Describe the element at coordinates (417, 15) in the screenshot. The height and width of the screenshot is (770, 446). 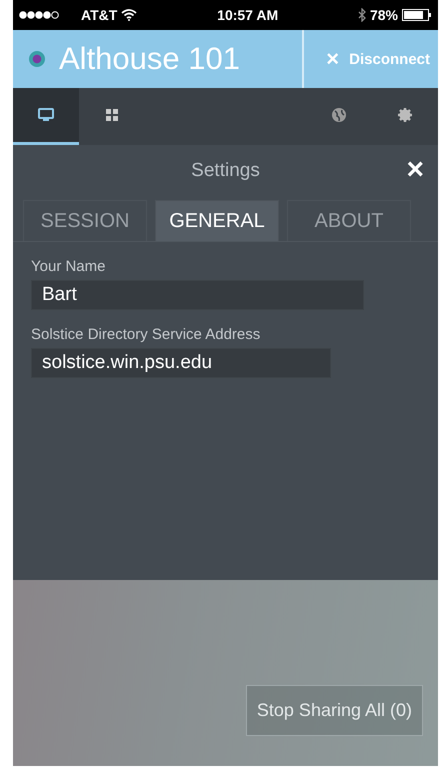
I see `battery-icon` at that location.